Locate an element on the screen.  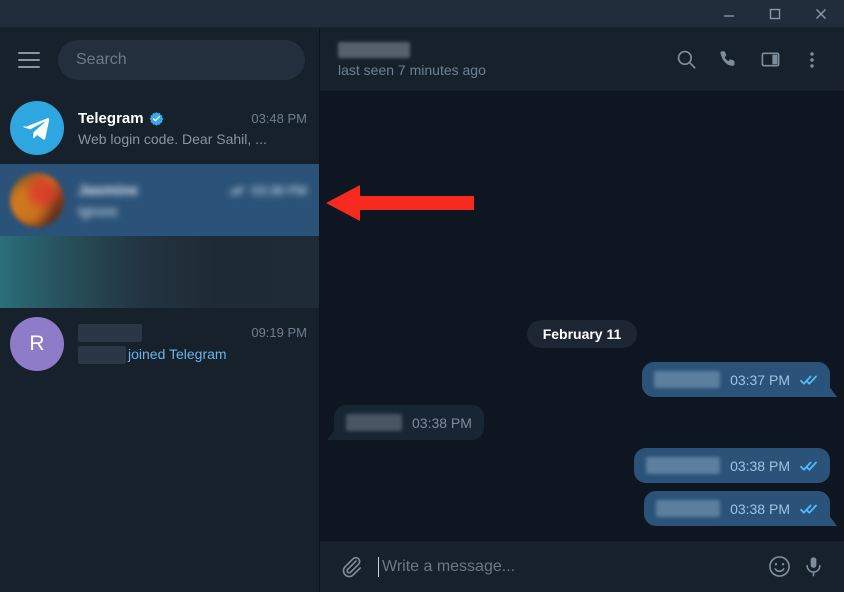
window-maximize-button is located at coordinates (775, 13).